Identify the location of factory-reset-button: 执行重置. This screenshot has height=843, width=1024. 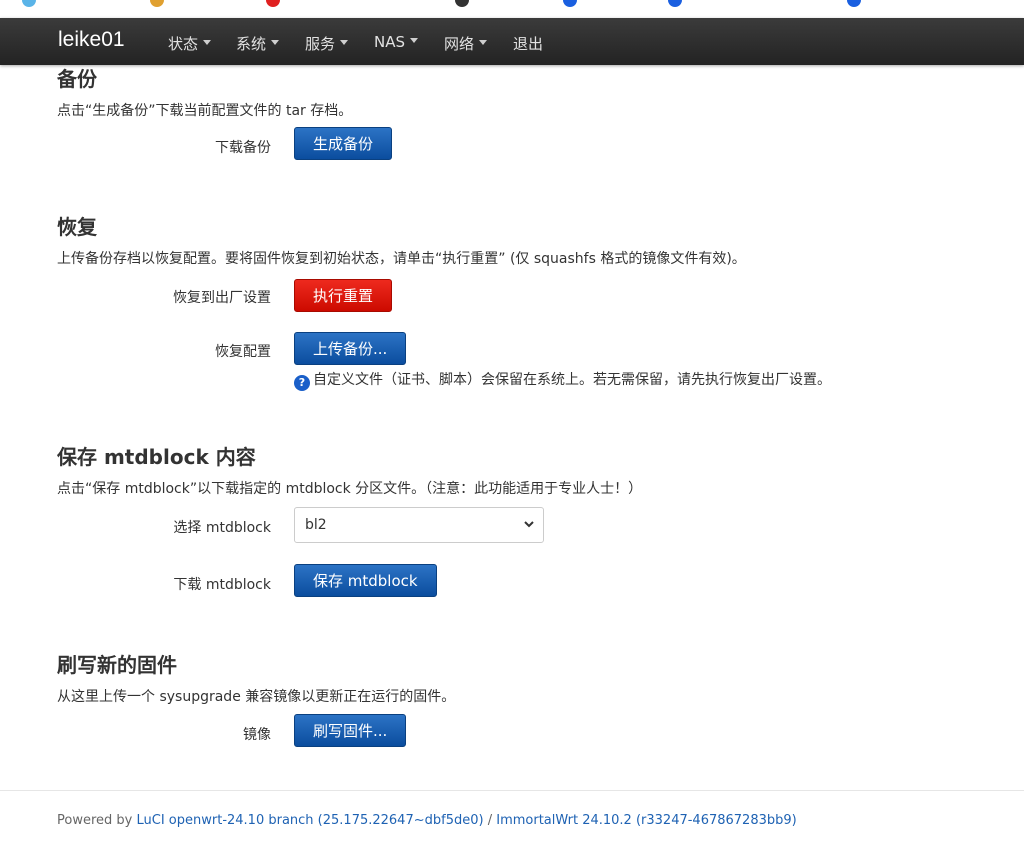
(343, 295).